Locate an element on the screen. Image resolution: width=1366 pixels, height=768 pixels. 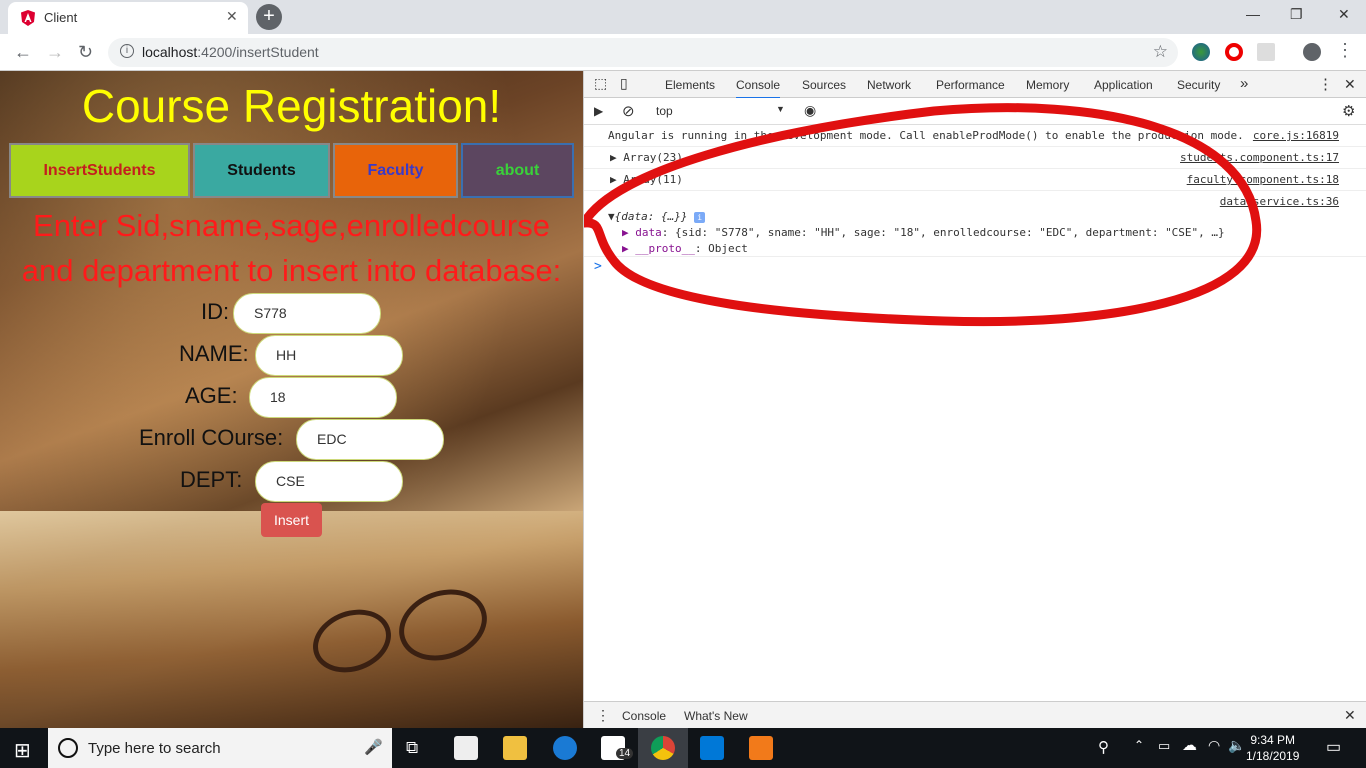
info-icon: i is located at coordinates (127, 51).